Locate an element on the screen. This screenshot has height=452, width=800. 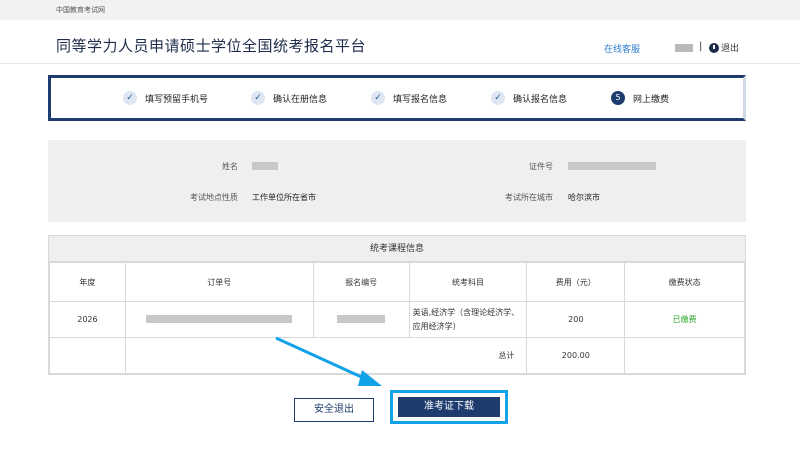
top-bar: 中国教育考试网 is located at coordinates (400, 10).